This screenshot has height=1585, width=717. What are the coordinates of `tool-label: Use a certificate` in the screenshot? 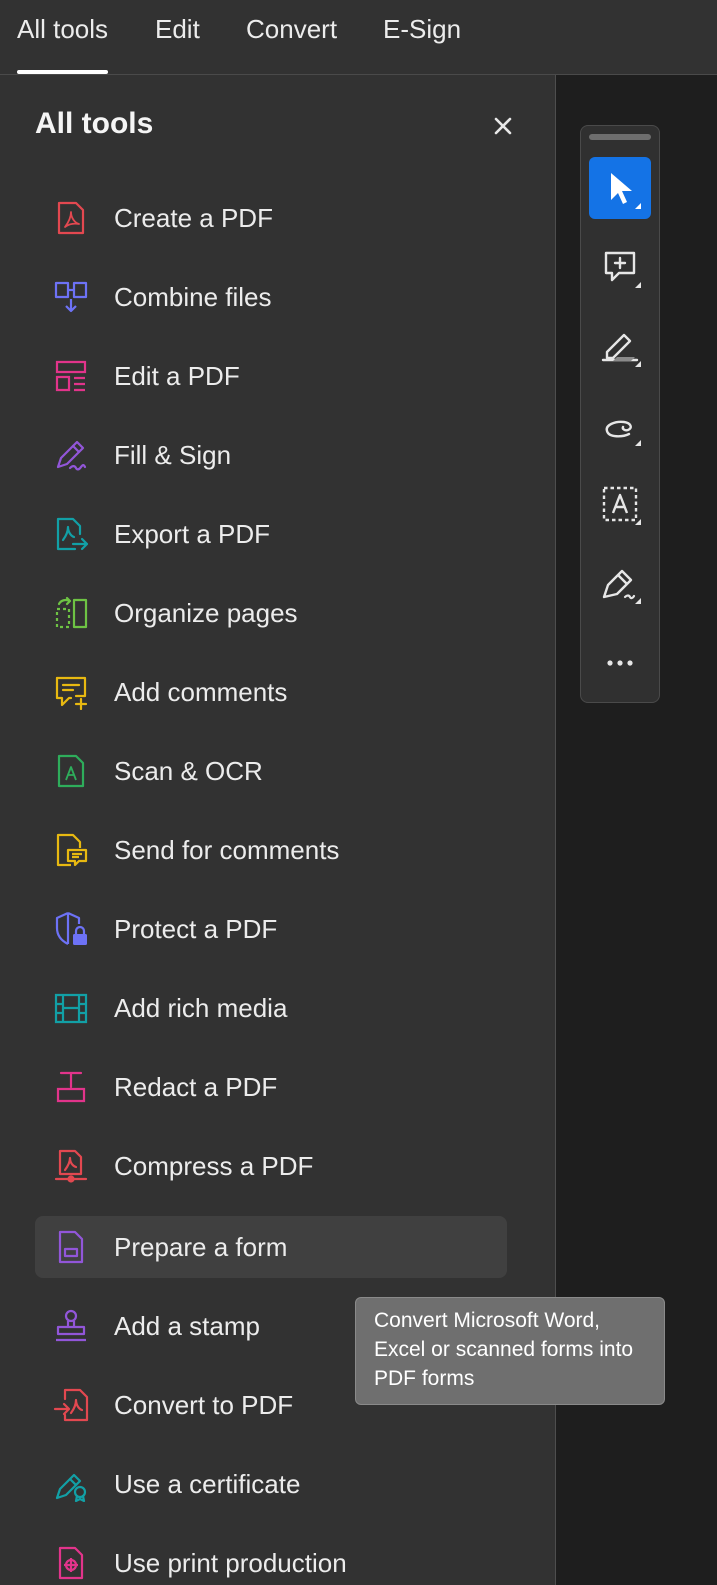 It's located at (207, 1484).